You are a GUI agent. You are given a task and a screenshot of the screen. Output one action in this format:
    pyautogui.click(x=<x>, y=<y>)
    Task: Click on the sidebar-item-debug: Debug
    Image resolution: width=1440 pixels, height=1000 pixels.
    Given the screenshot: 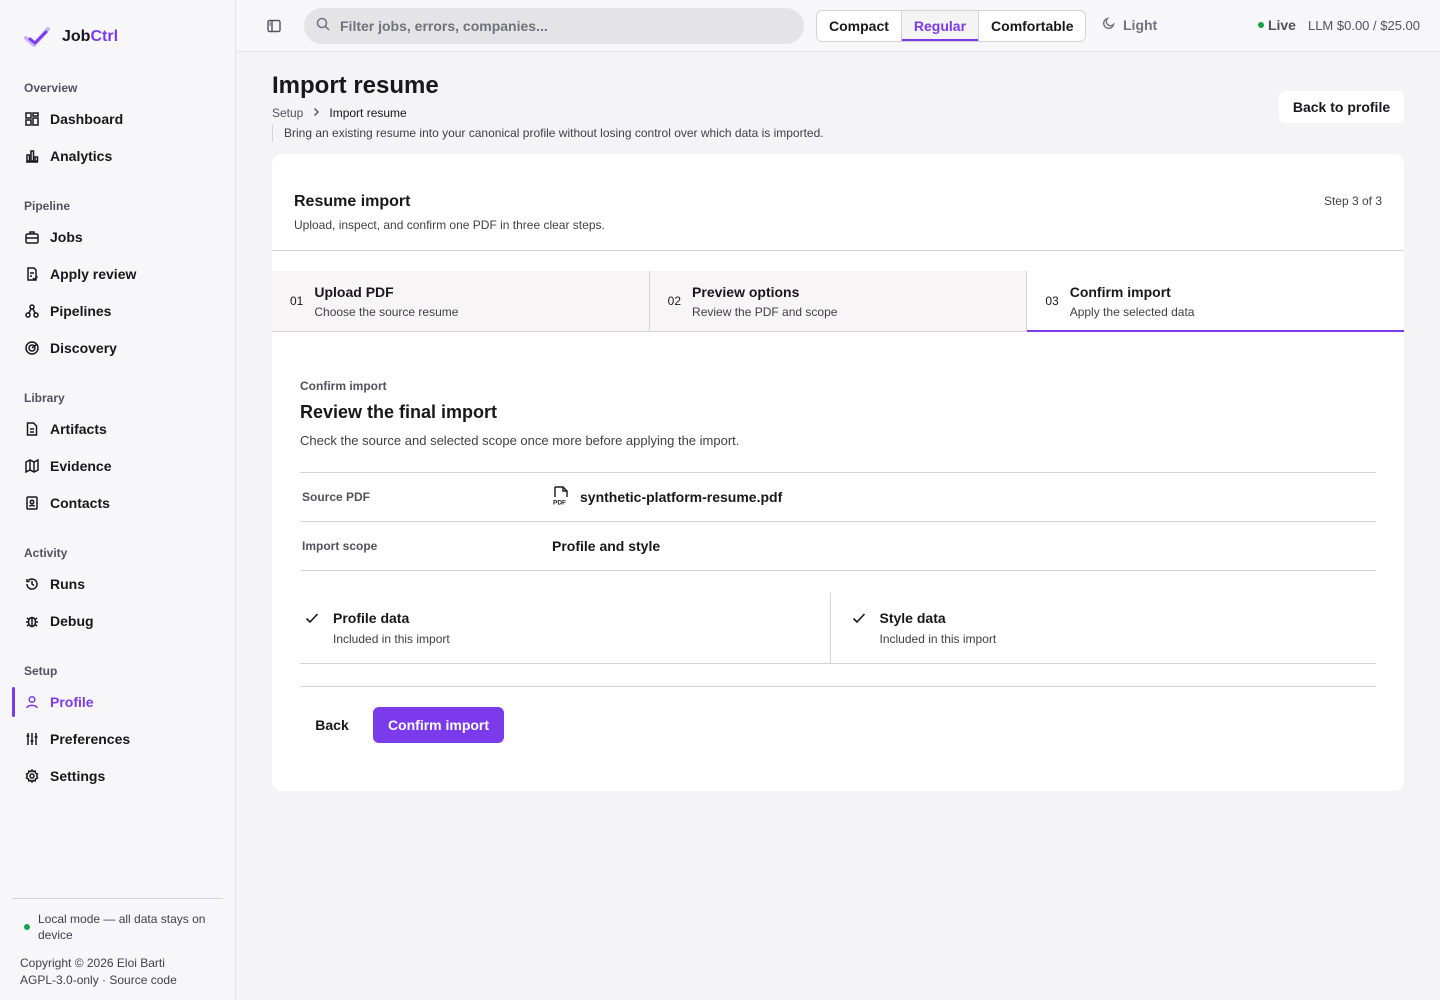 What is the action you would take?
    pyautogui.click(x=124, y=621)
    